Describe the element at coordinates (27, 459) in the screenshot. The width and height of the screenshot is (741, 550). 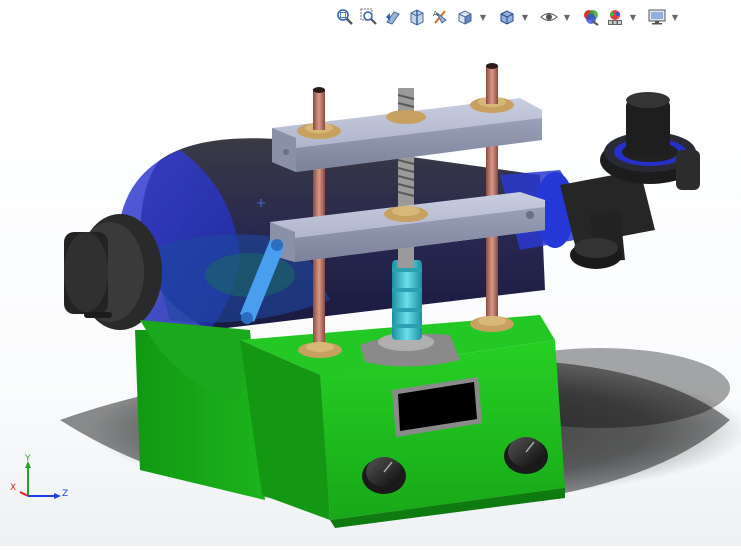
I see `triad-y-label: Y` at that location.